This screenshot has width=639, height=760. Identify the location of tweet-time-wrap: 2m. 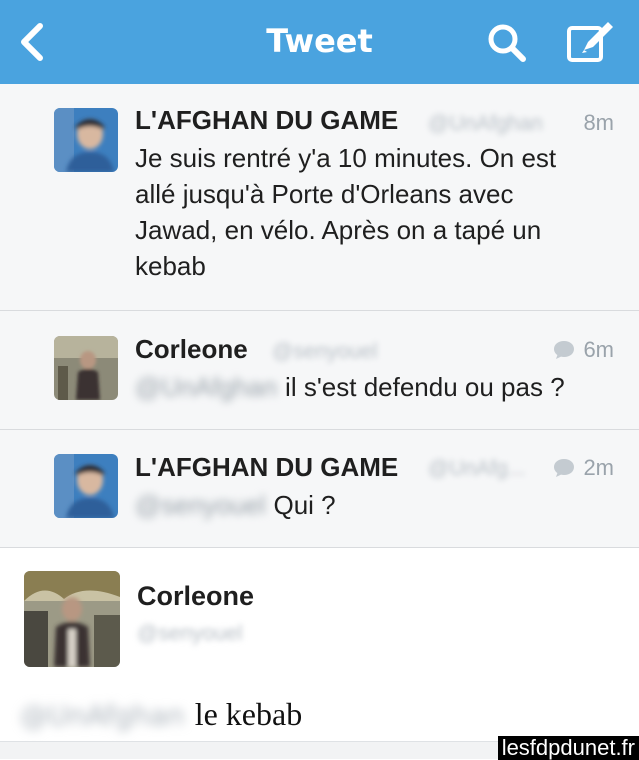
(583, 468).